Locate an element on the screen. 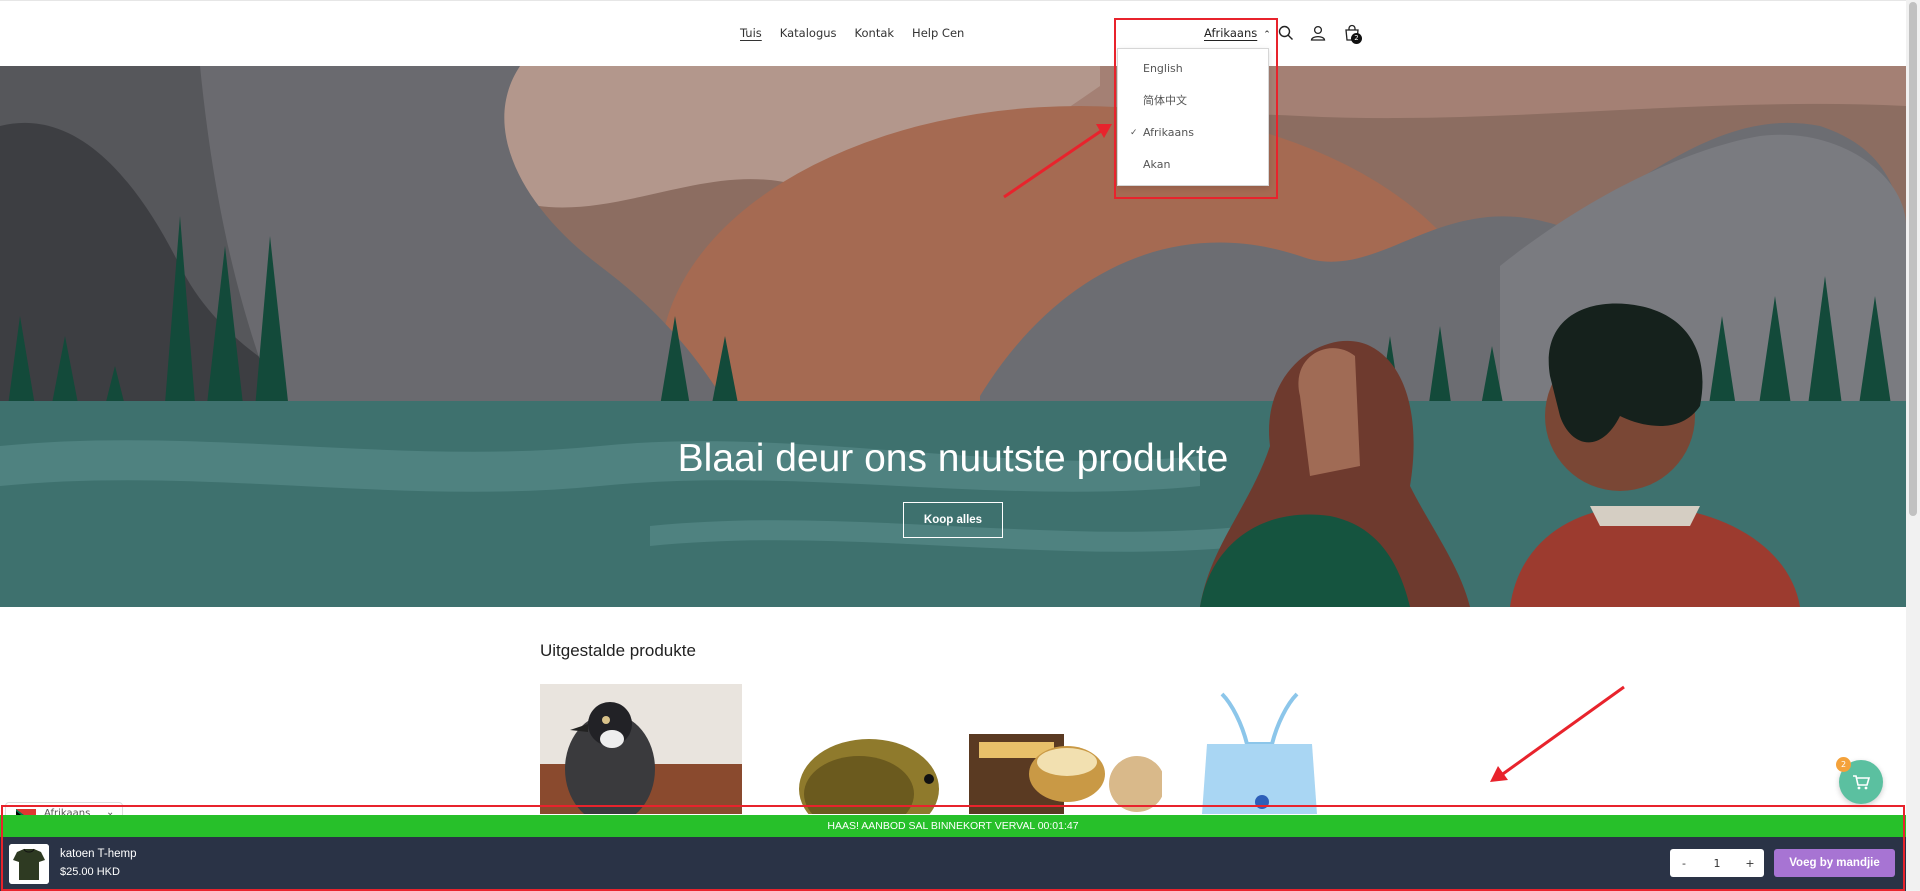 This screenshot has height=891, width=1920. language-option-afrikaans: ✓ Afrikaans is located at coordinates (1193, 133).